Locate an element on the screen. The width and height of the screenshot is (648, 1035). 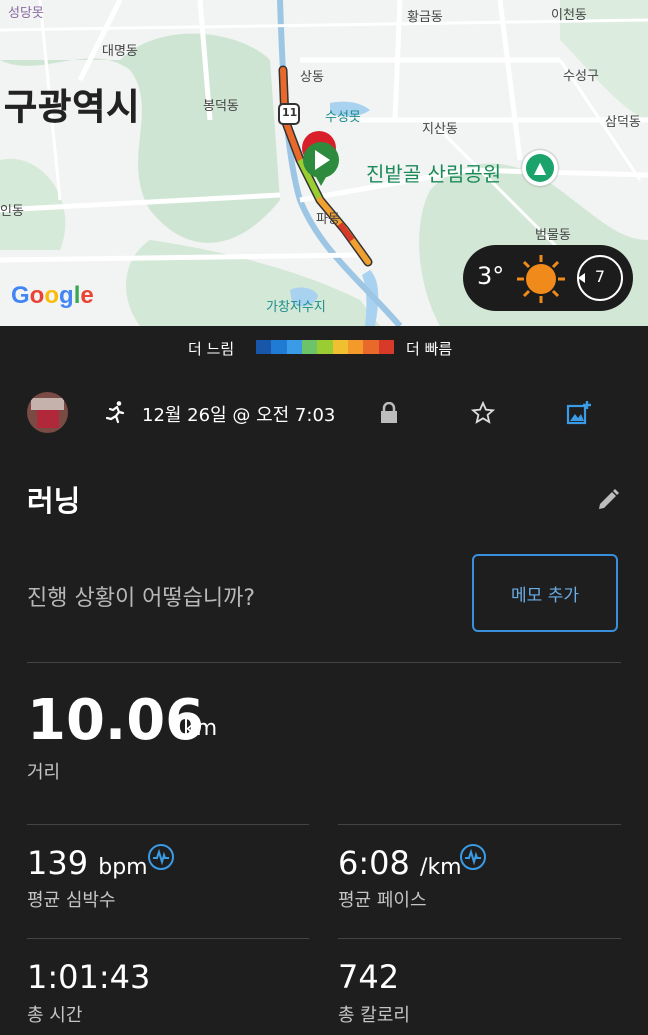
activity-title: 러닝 is located at coordinates (54, 501).